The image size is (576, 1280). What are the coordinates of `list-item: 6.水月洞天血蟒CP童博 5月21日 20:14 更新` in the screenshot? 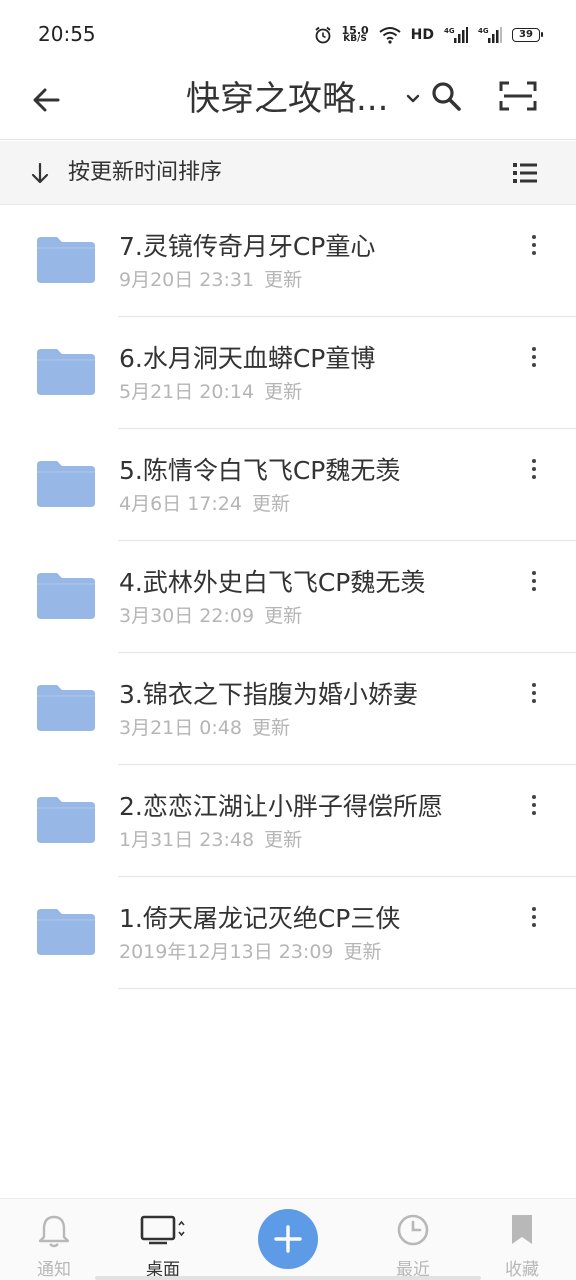 It's located at (288, 373).